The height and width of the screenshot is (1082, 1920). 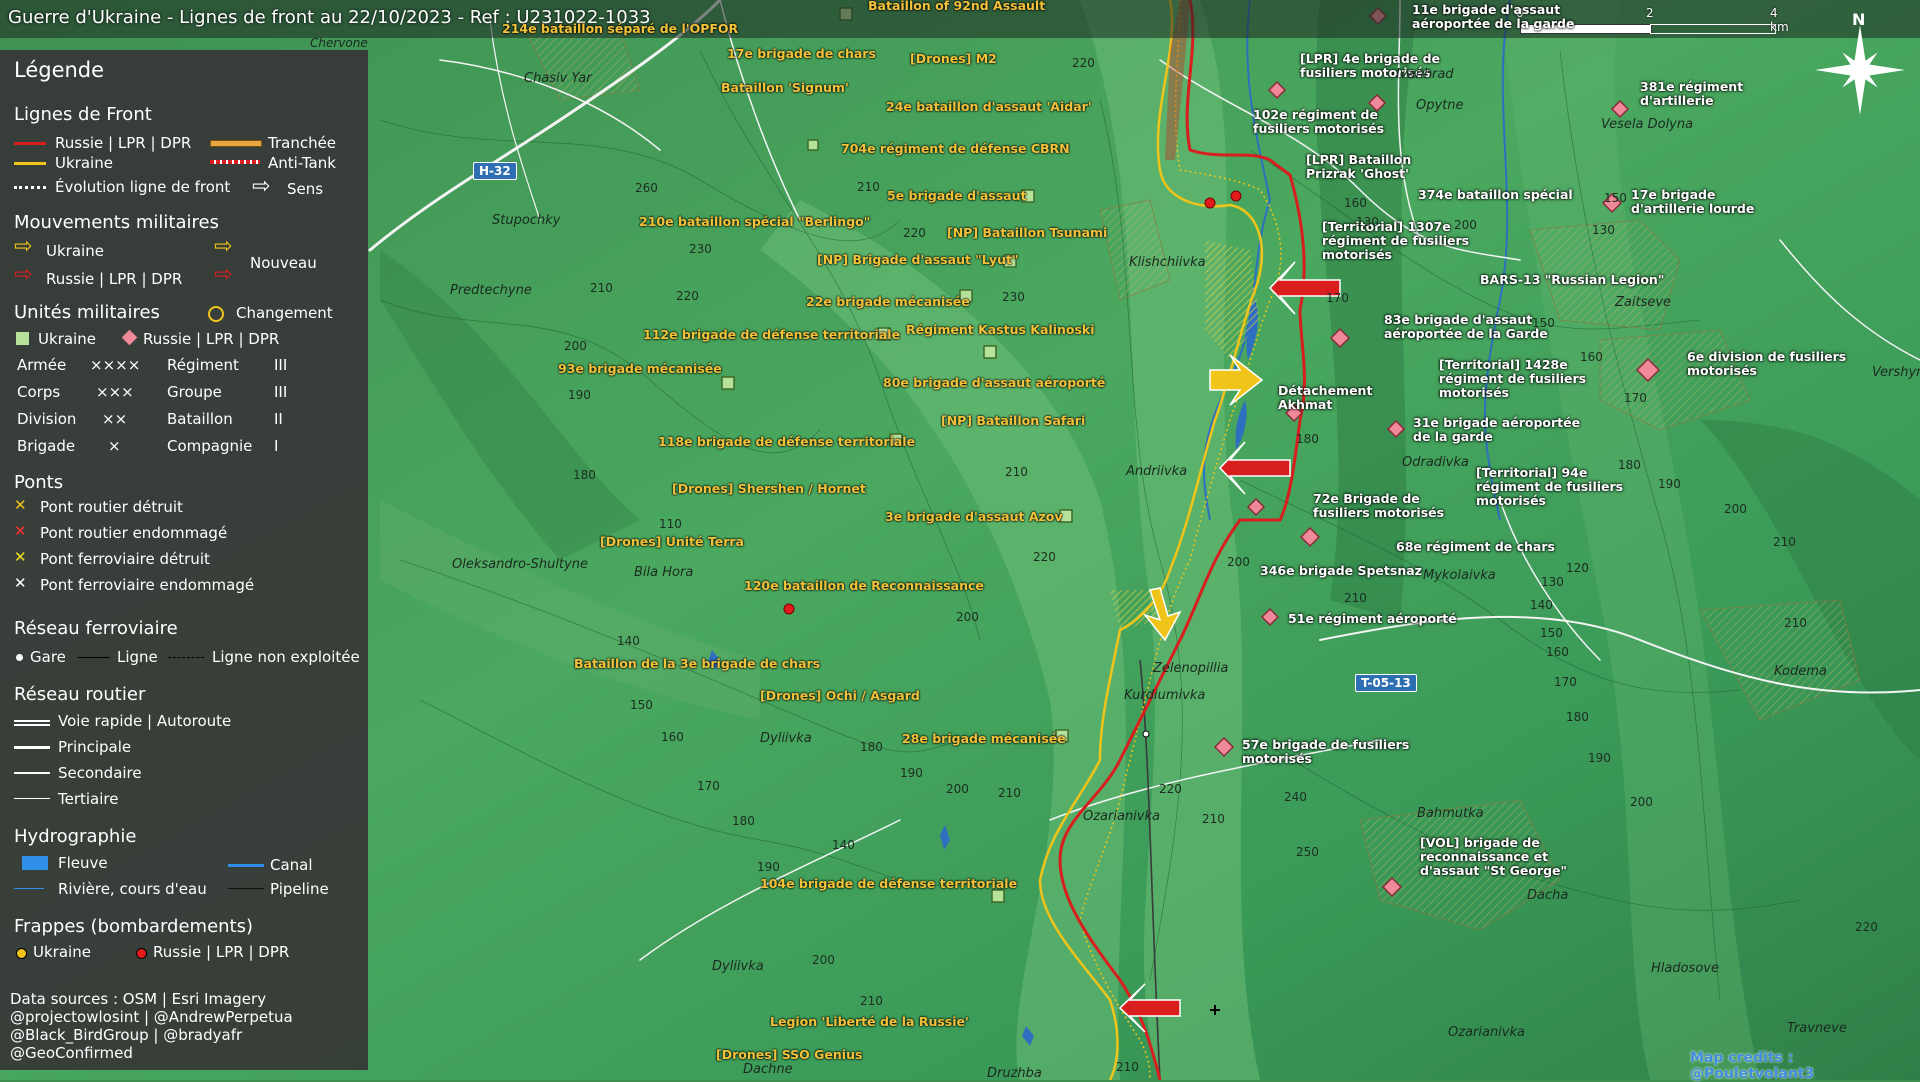 I want to click on place-label: Stupochky, so click(x=526, y=220).